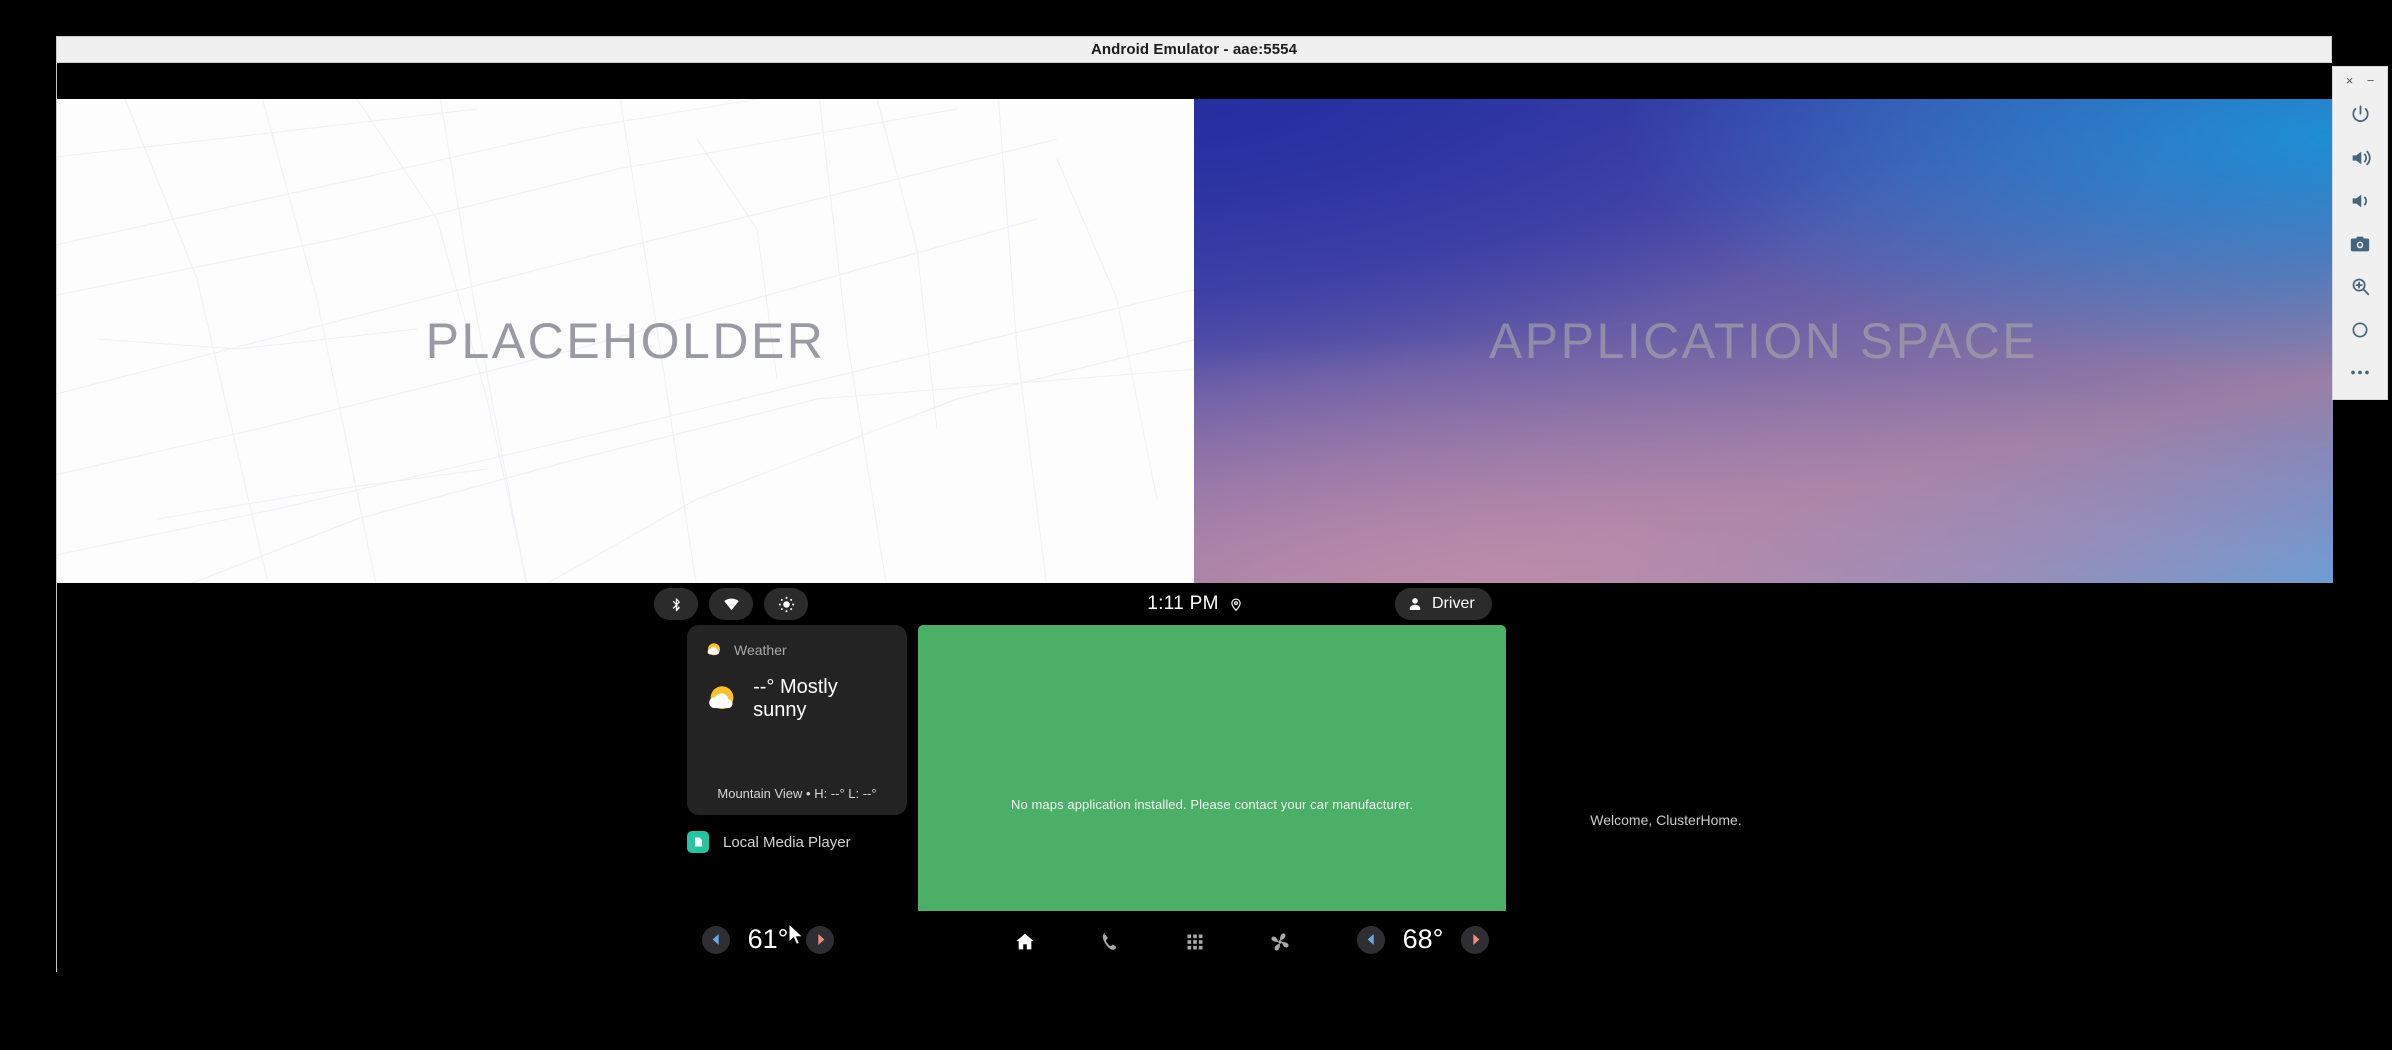 The width and height of the screenshot is (2392, 1050). I want to click on weather-condition: --° Mostly sunny, so click(795, 698).